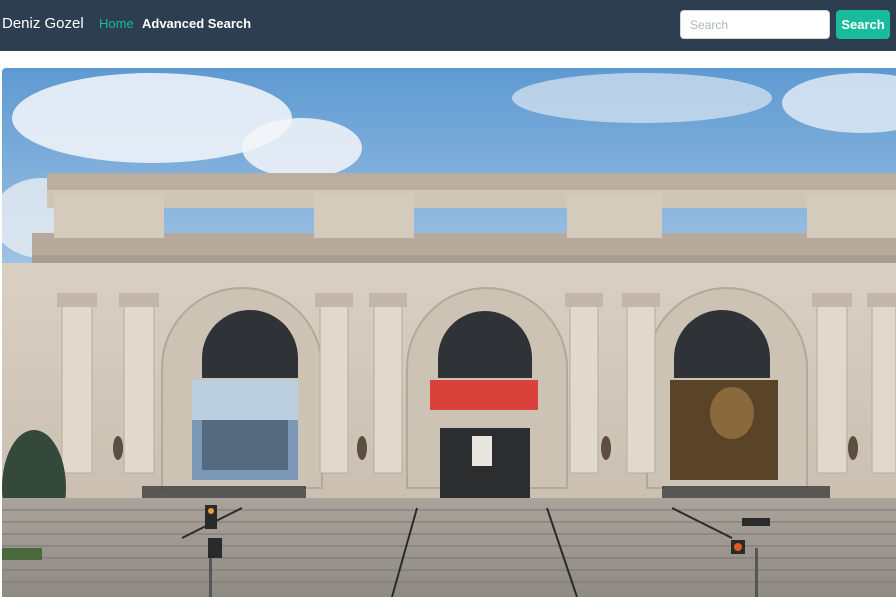  I want to click on search-input, so click(755, 24).